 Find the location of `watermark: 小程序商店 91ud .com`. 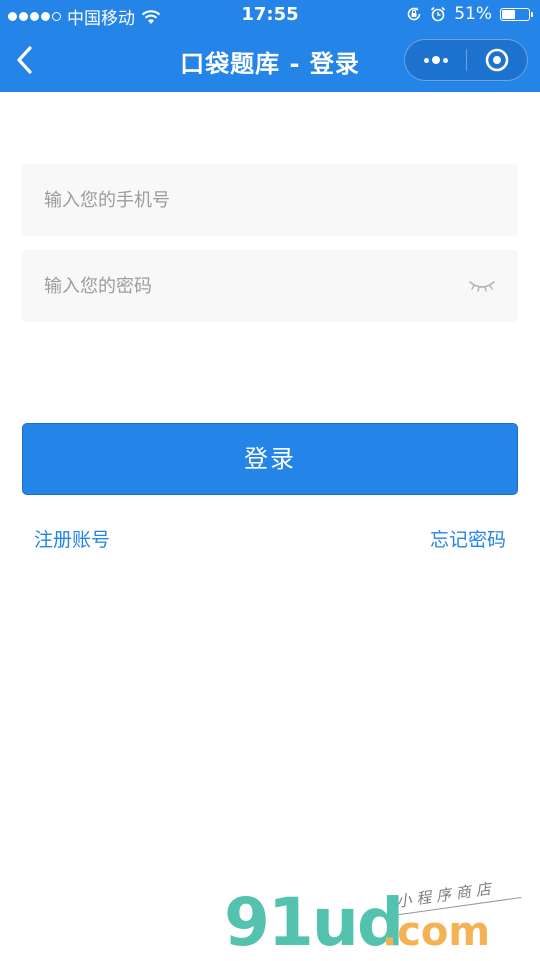

watermark: 小程序商店 91ud .com is located at coordinates (374, 920).